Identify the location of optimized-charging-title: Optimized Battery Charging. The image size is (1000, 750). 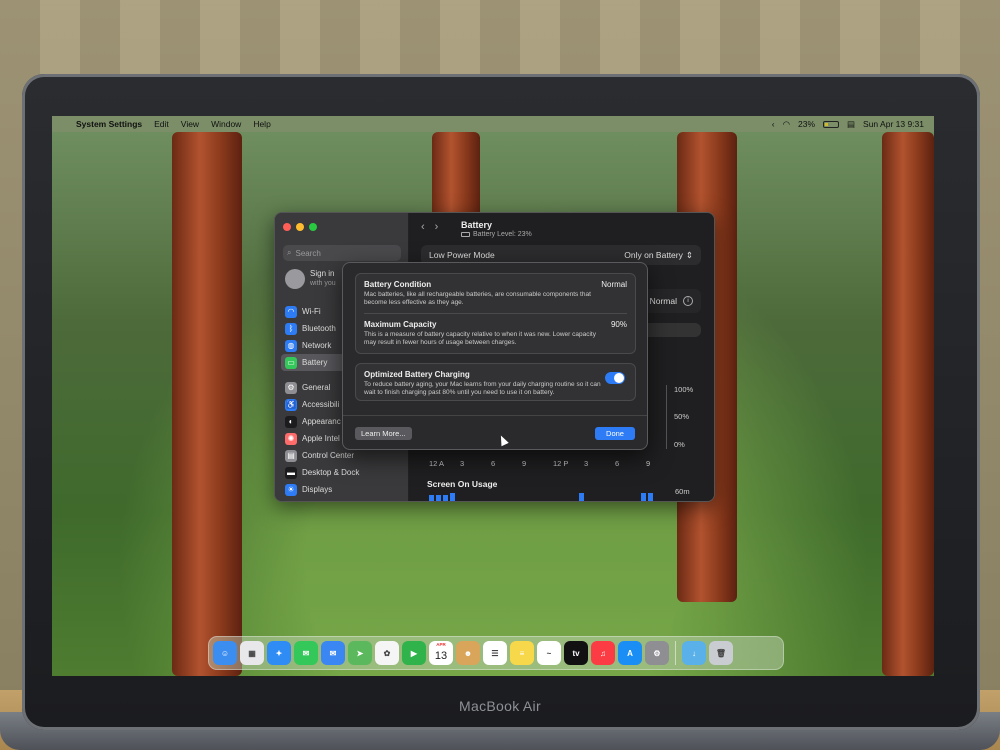
(417, 374).